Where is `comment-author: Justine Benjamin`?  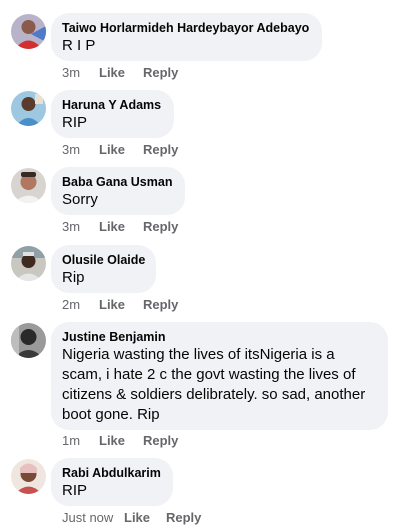
comment-author: Justine Benjamin is located at coordinates (219, 337).